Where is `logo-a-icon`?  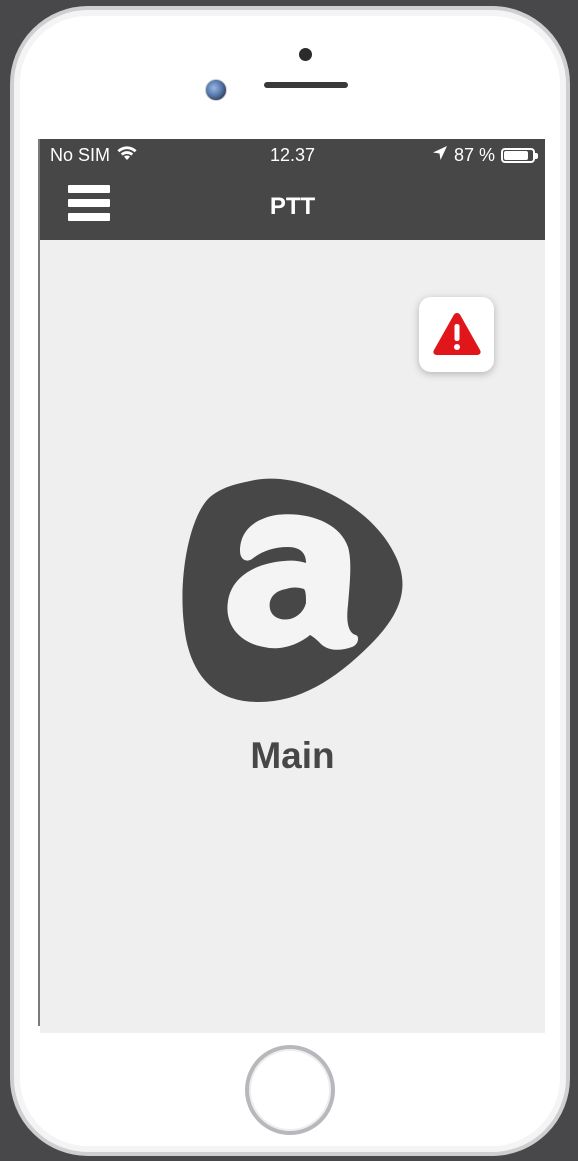
logo-a-icon is located at coordinates (293, 590).